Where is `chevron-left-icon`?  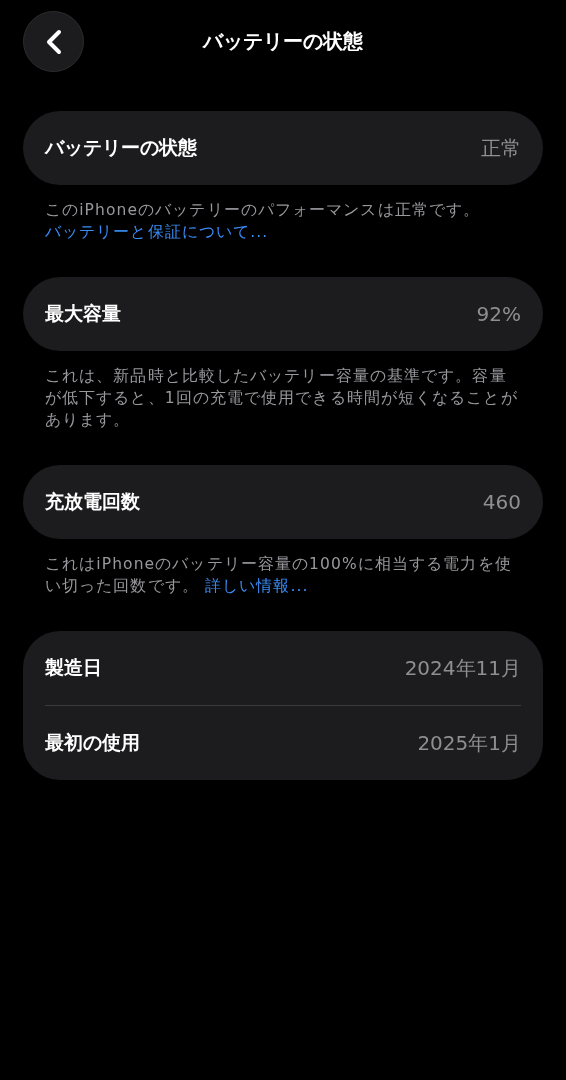
chevron-left-icon is located at coordinates (53, 41).